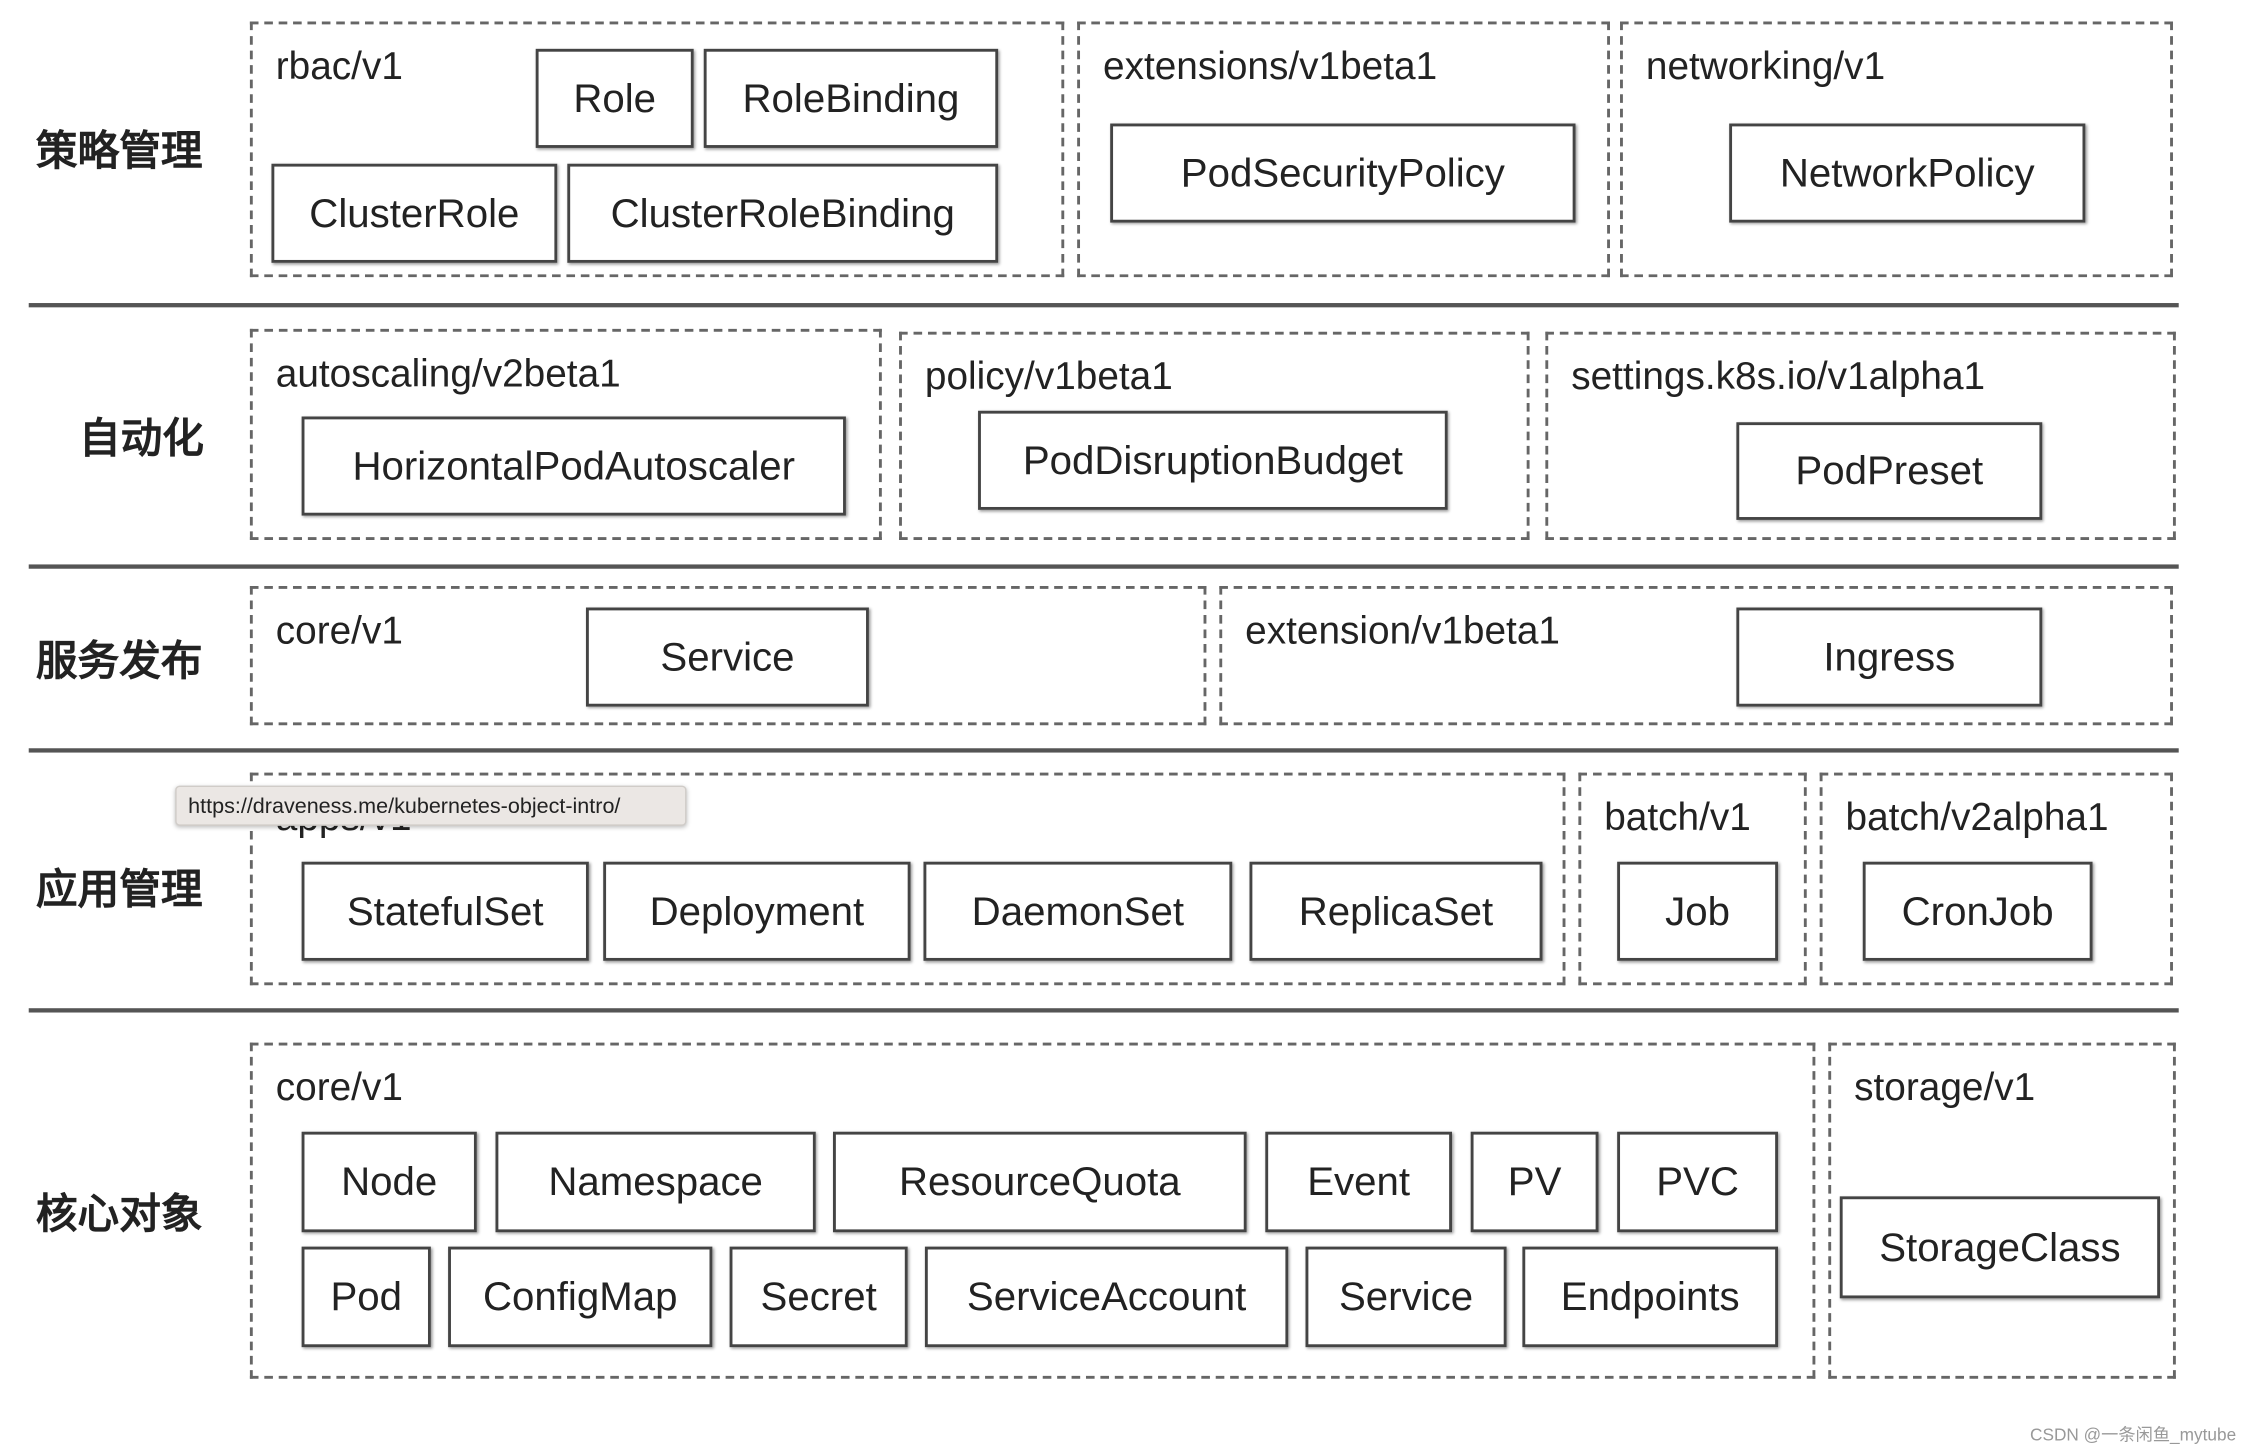 This screenshot has width=2252, height=1455. I want to click on api-group-label: rbac/v1, so click(339, 66).